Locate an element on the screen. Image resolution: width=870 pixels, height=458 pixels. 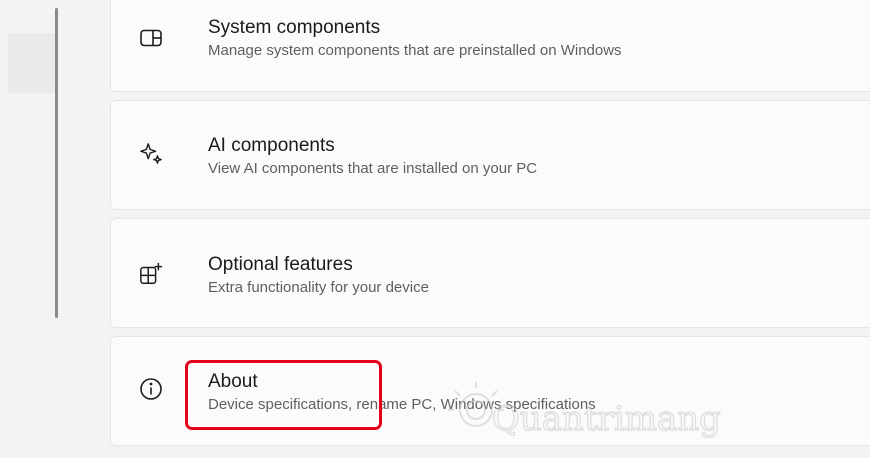
card-description: Extra functionality for your device is located at coordinates (318, 287).